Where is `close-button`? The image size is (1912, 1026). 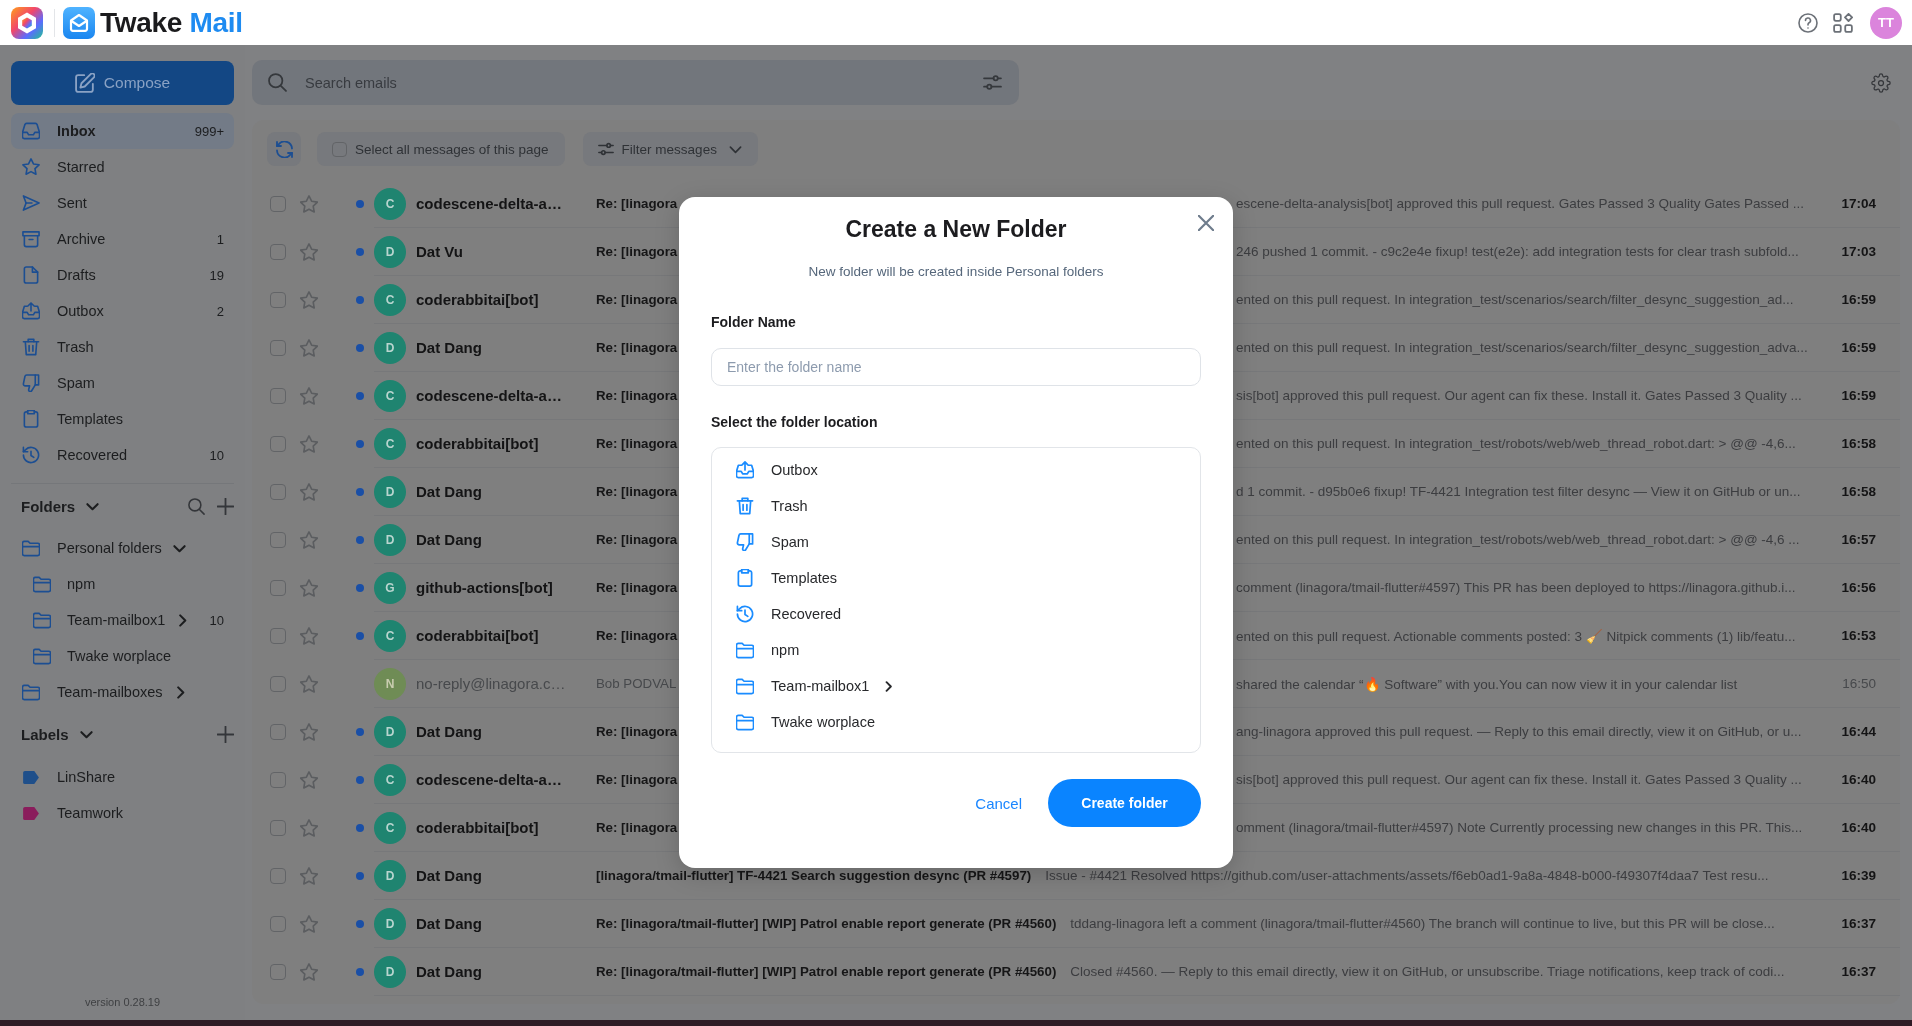 close-button is located at coordinates (1206, 223).